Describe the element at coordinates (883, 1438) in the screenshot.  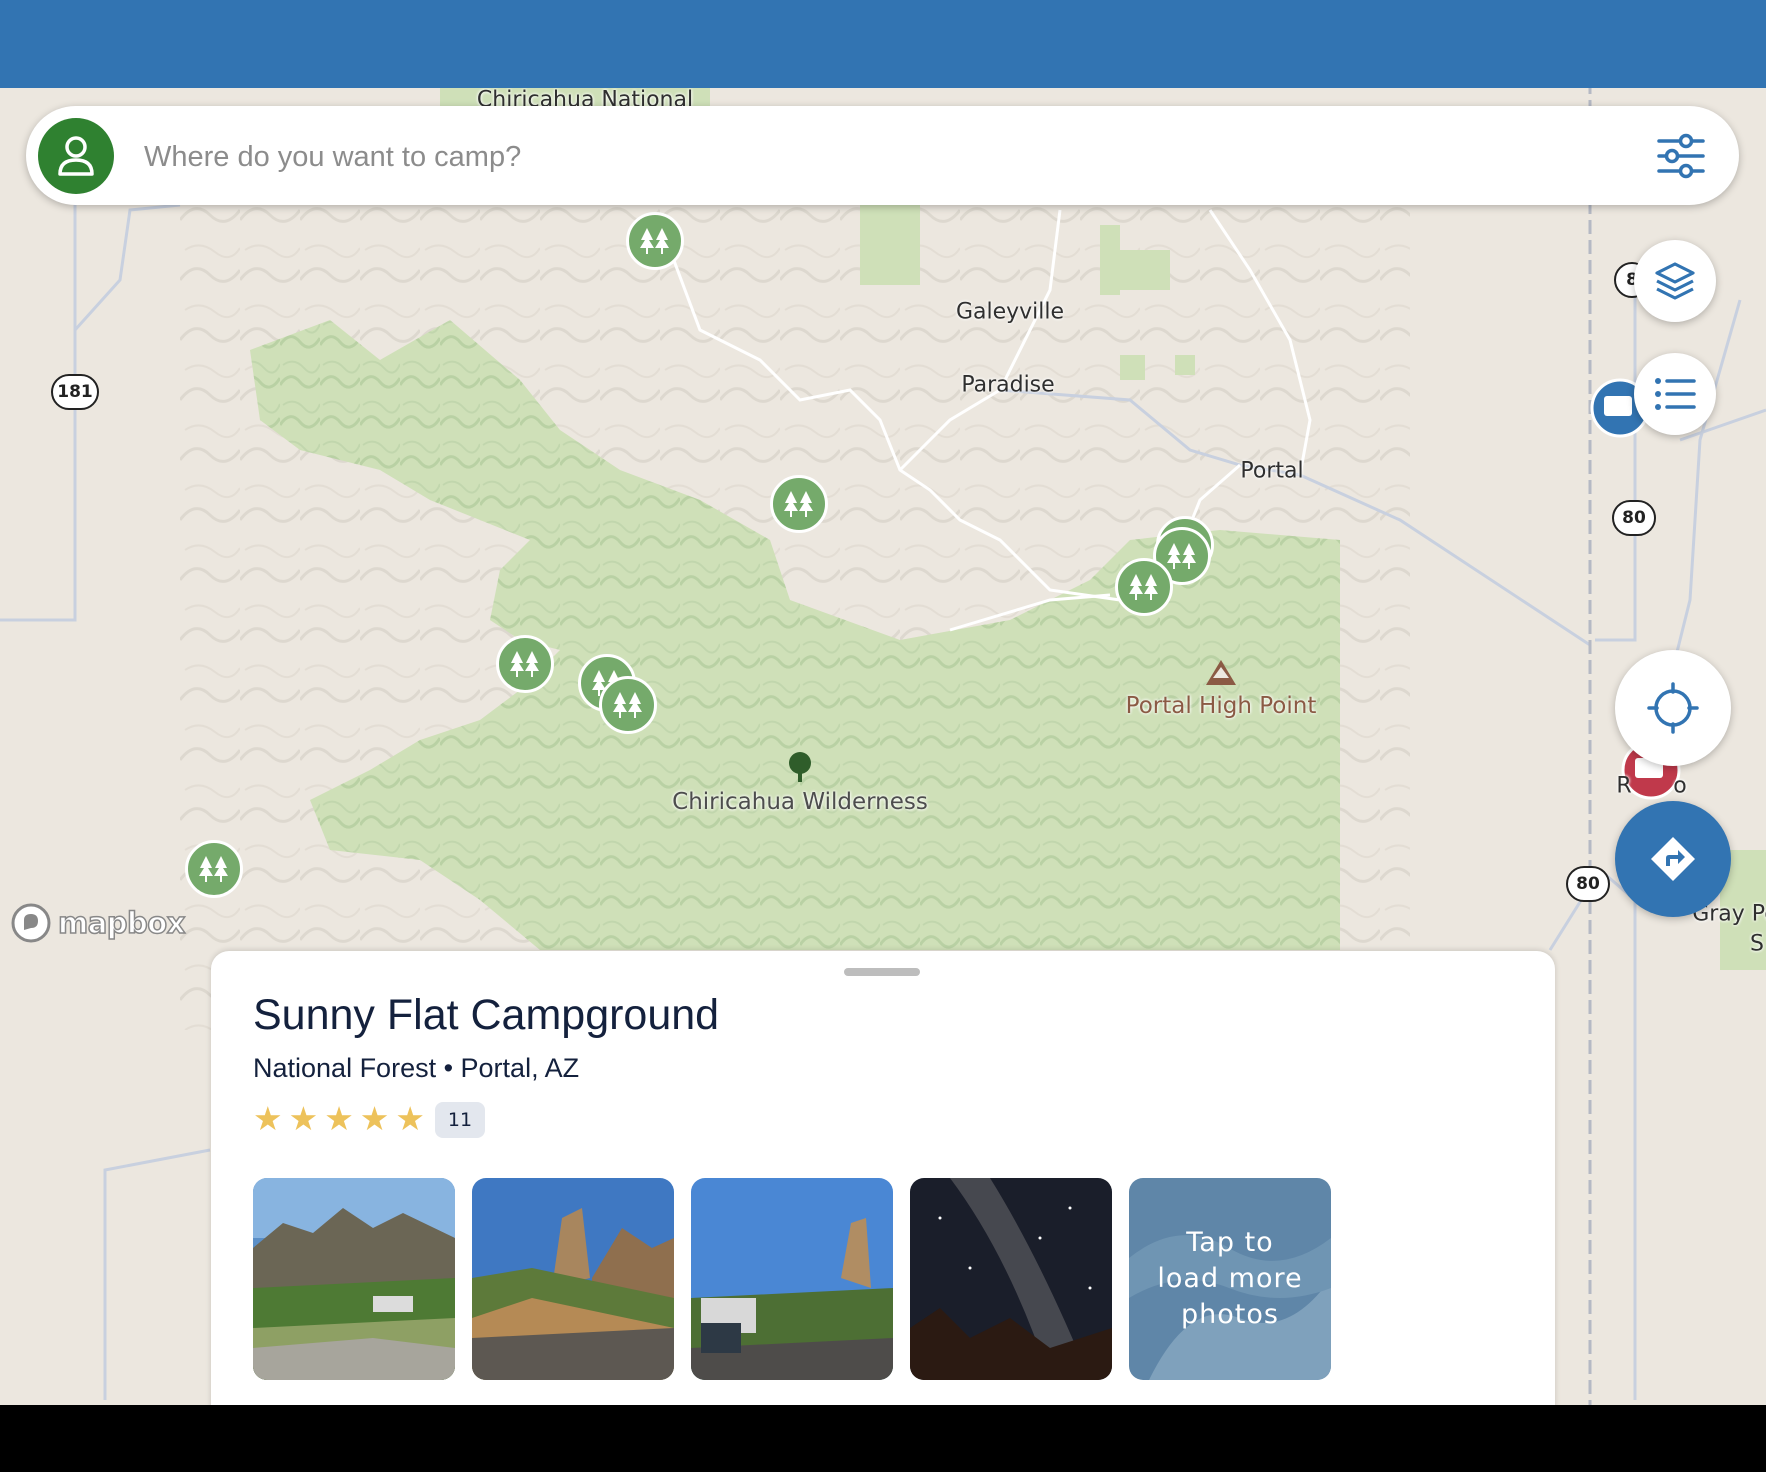
I see `system-navigation-bar` at that location.